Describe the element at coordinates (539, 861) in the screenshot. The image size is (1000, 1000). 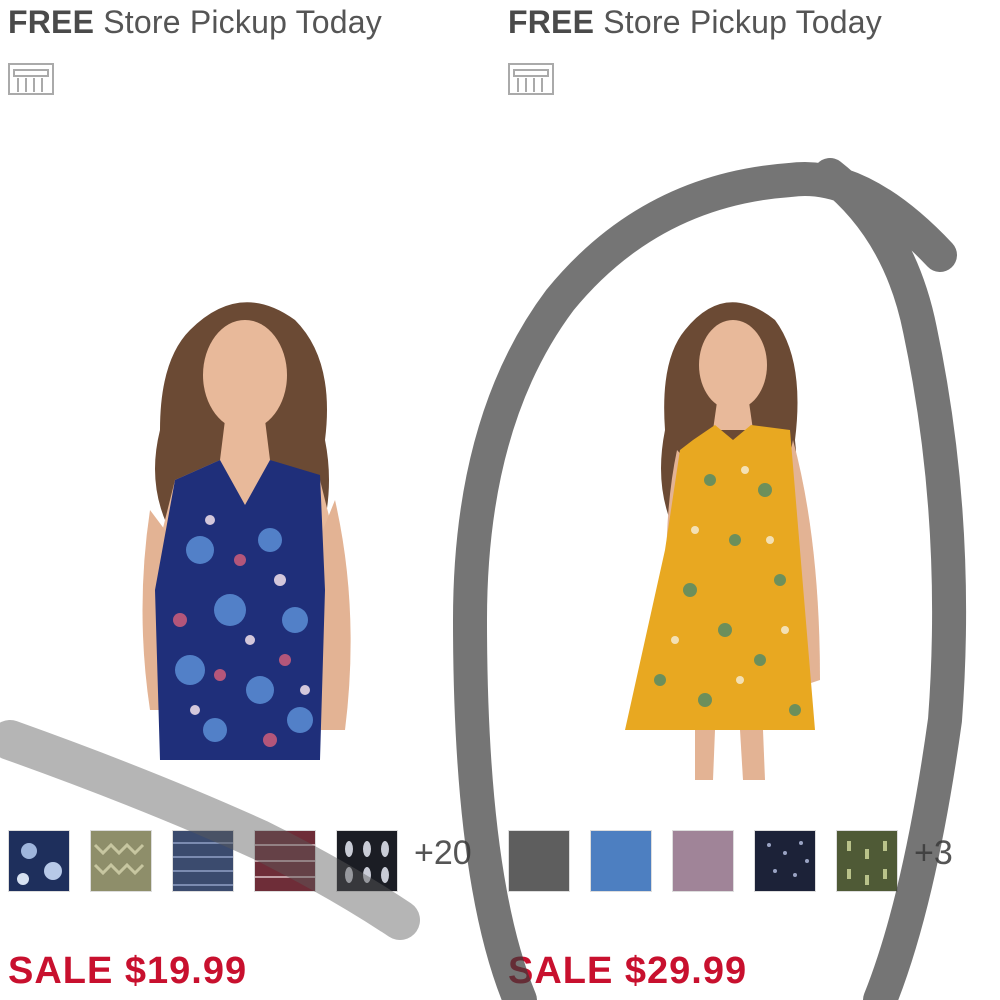
I see `swatch-gray` at that location.